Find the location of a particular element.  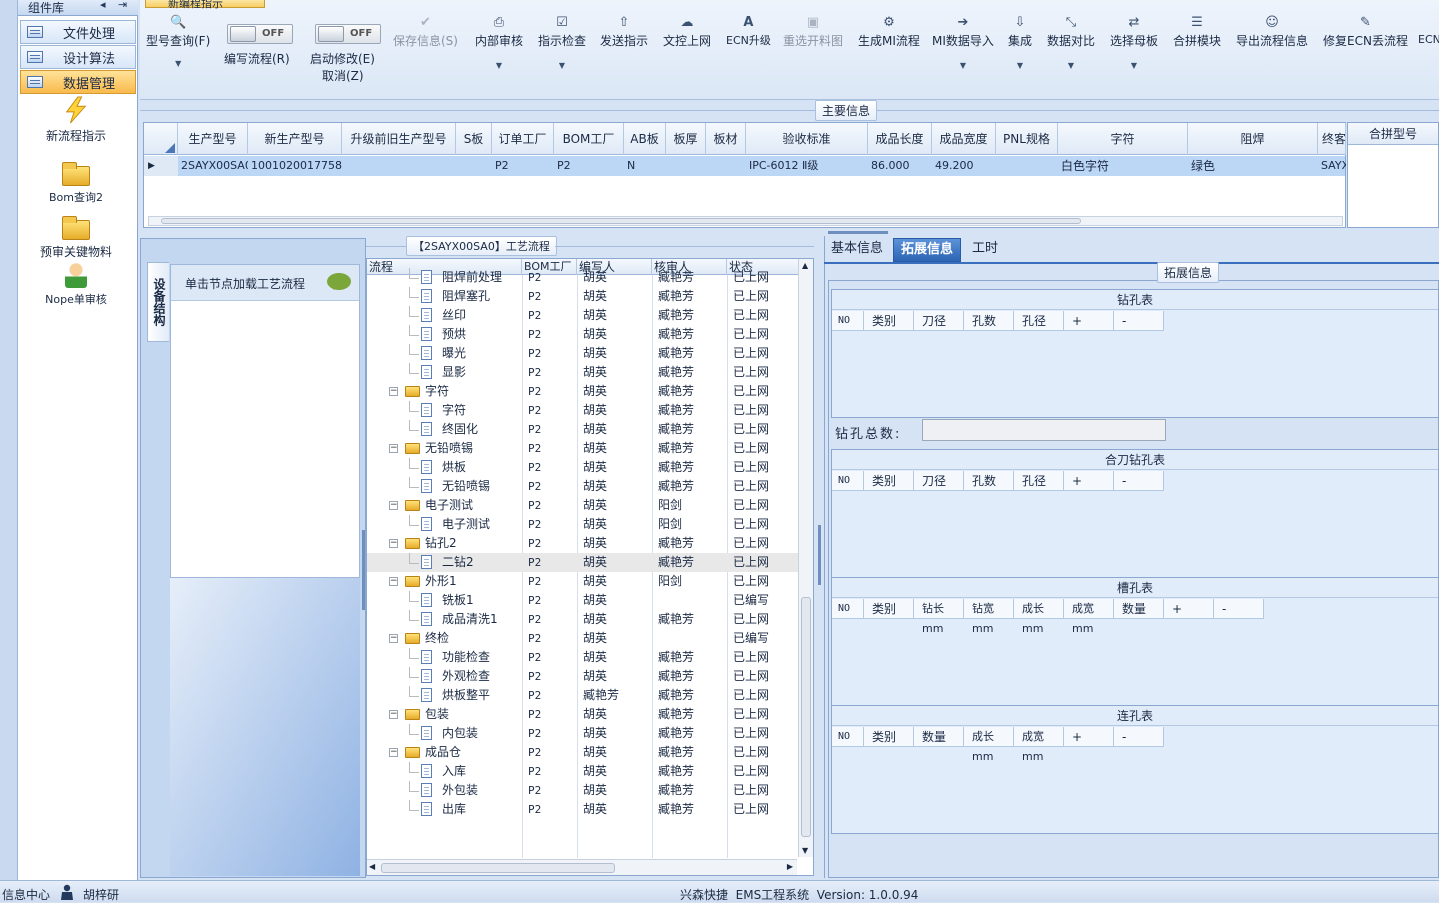

cell: 86.000 is located at coordinates (900, 166).